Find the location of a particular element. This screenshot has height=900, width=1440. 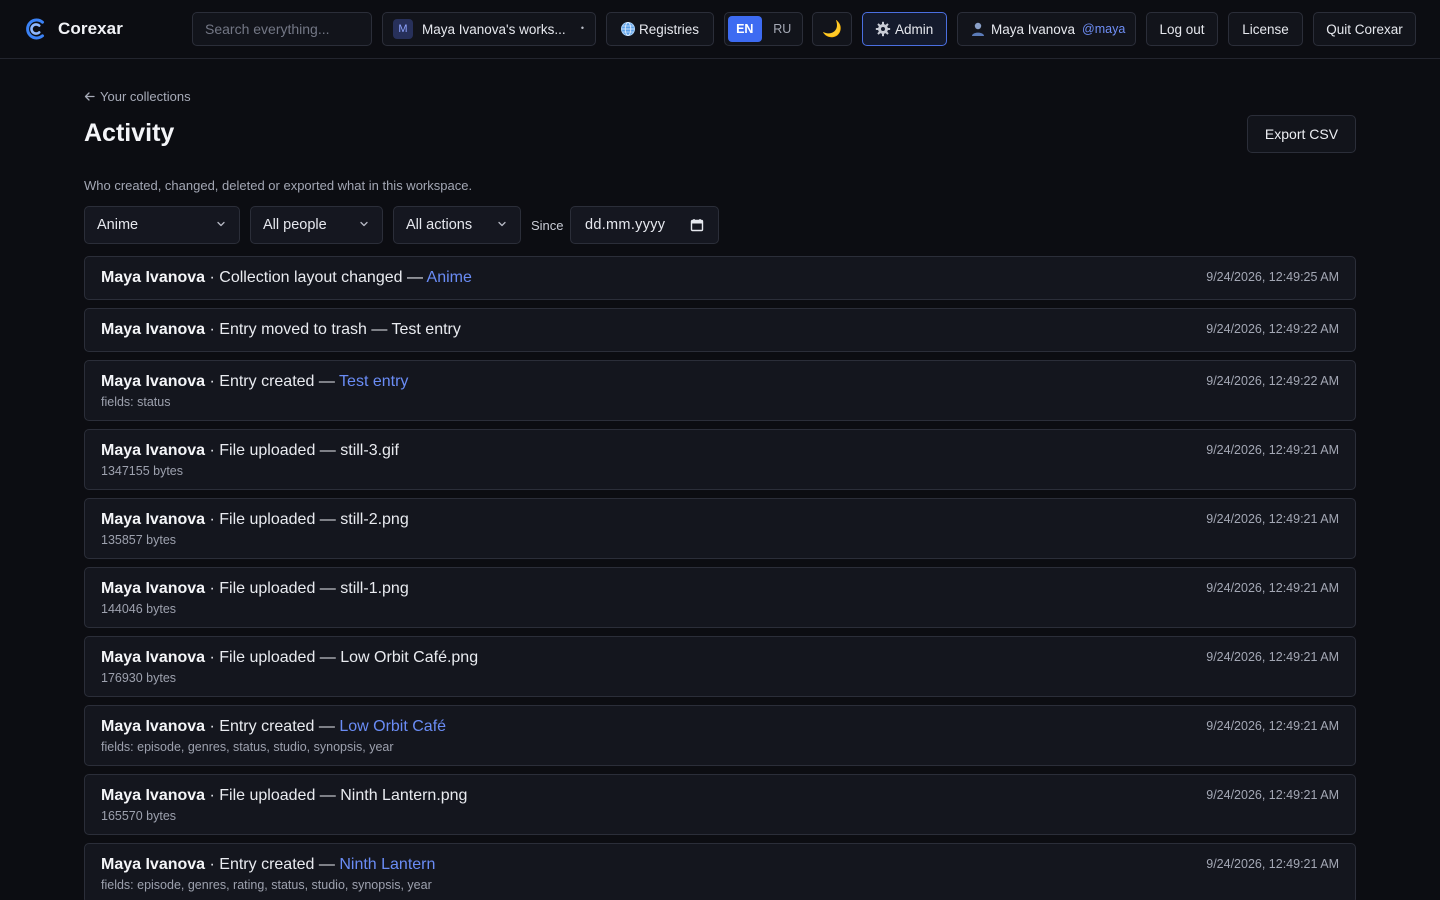

collection-filter-value: Anime is located at coordinates (118, 225).